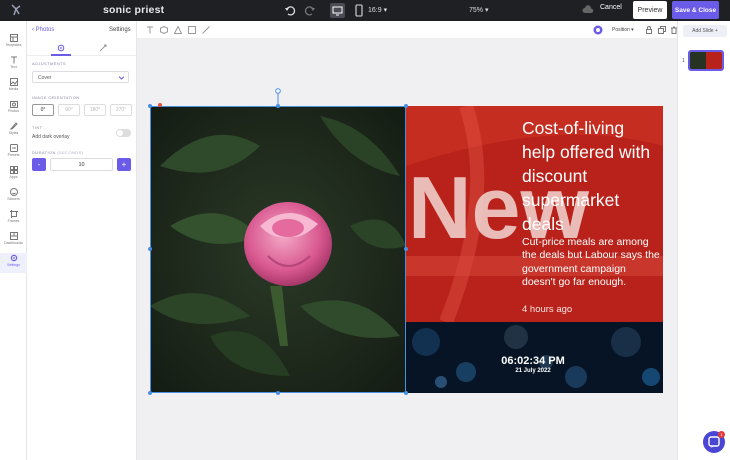 This screenshot has height=460, width=730. What do you see at coordinates (39, 164) in the screenshot?
I see `duration-minus-button: -` at bounding box center [39, 164].